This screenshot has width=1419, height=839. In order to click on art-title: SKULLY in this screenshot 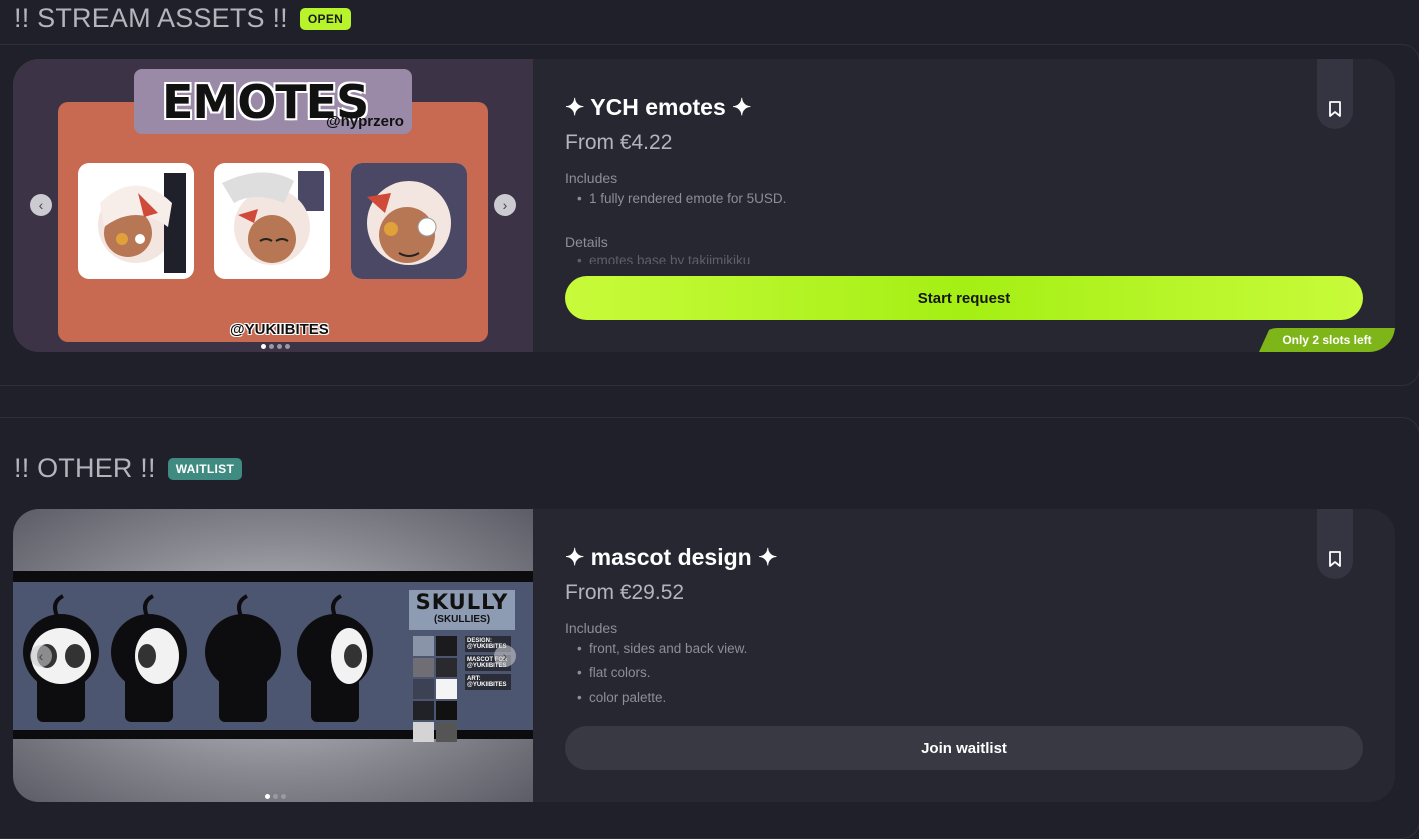, I will do `click(462, 602)`.